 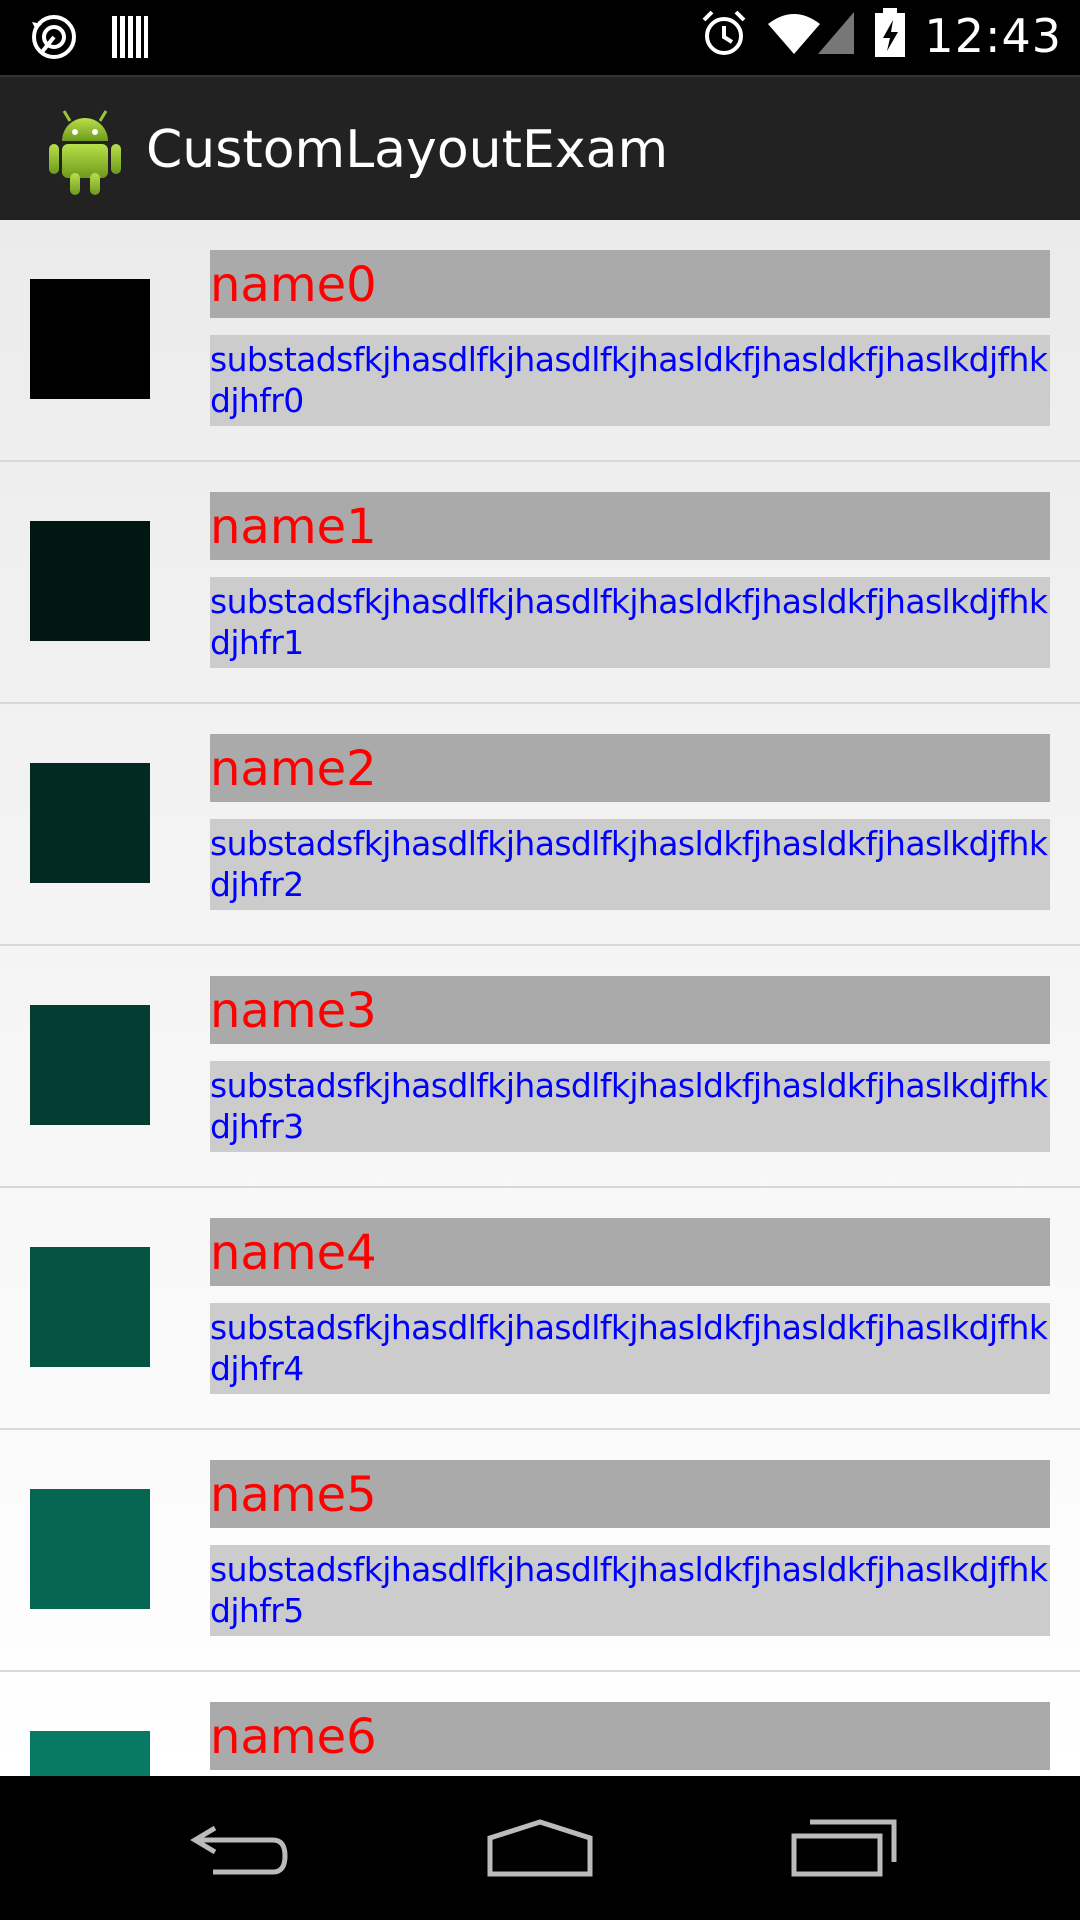 What do you see at coordinates (630, 768) in the screenshot?
I see `name-box: name2` at bounding box center [630, 768].